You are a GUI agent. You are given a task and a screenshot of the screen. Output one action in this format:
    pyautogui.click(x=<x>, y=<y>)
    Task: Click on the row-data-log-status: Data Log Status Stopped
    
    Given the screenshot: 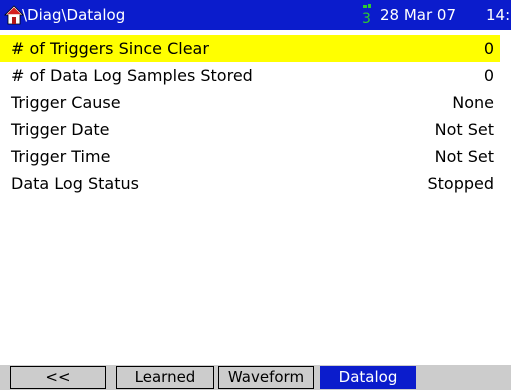 What is the action you would take?
    pyautogui.click(x=250, y=183)
    